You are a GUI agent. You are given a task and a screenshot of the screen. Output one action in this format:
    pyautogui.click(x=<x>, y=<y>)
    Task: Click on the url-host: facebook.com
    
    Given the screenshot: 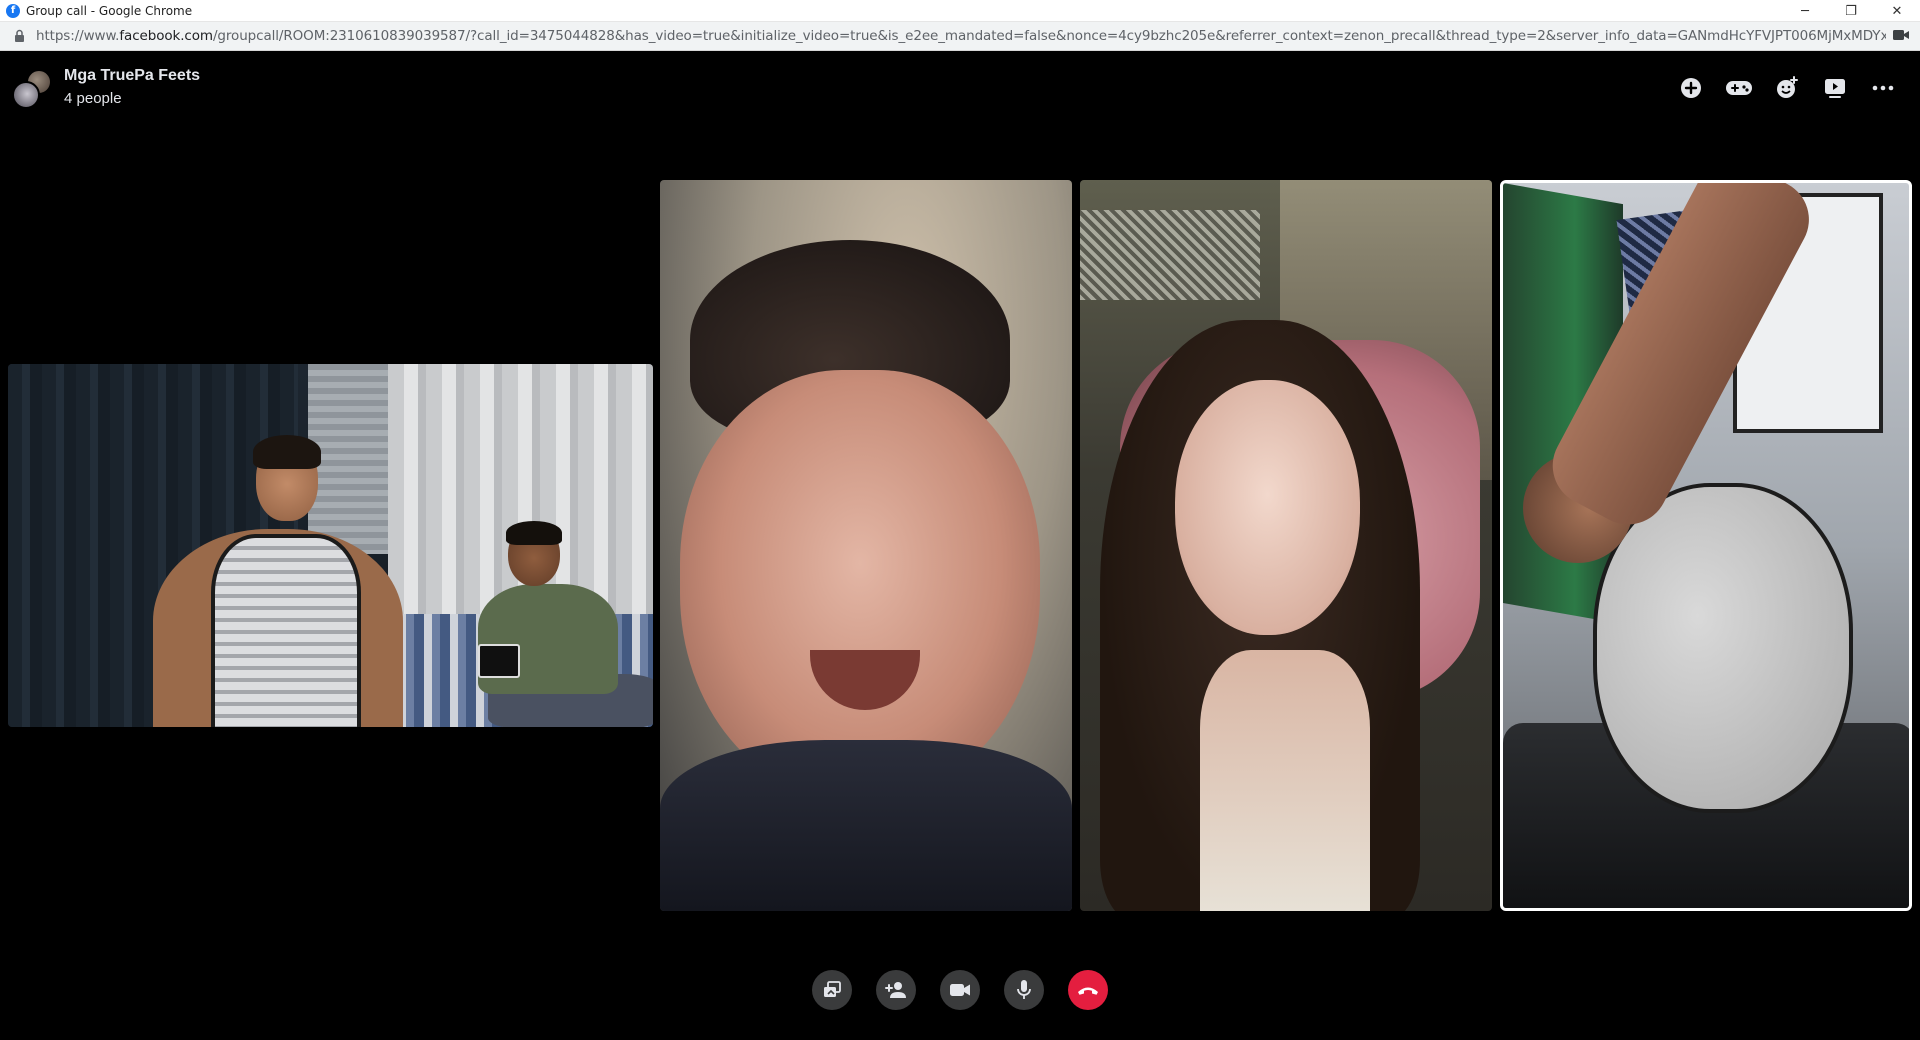 What is the action you would take?
    pyautogui.click(x=166, y=36)
    